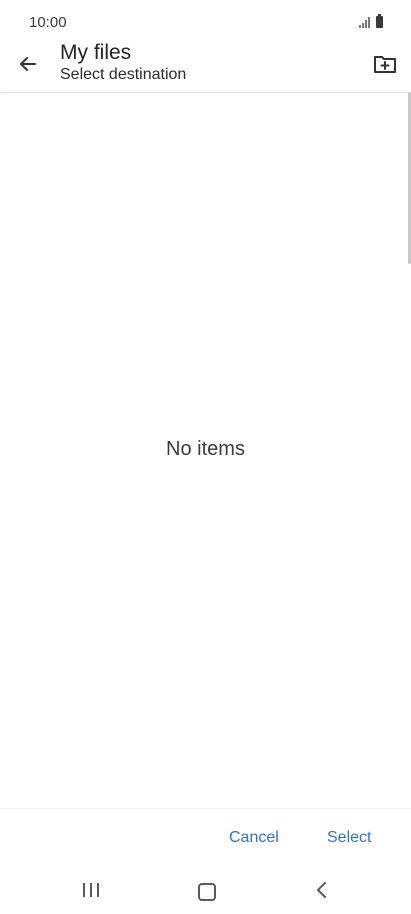 The height and width of the screenshot is (914, 411). I want to click on status-icons, so click(371, 21).